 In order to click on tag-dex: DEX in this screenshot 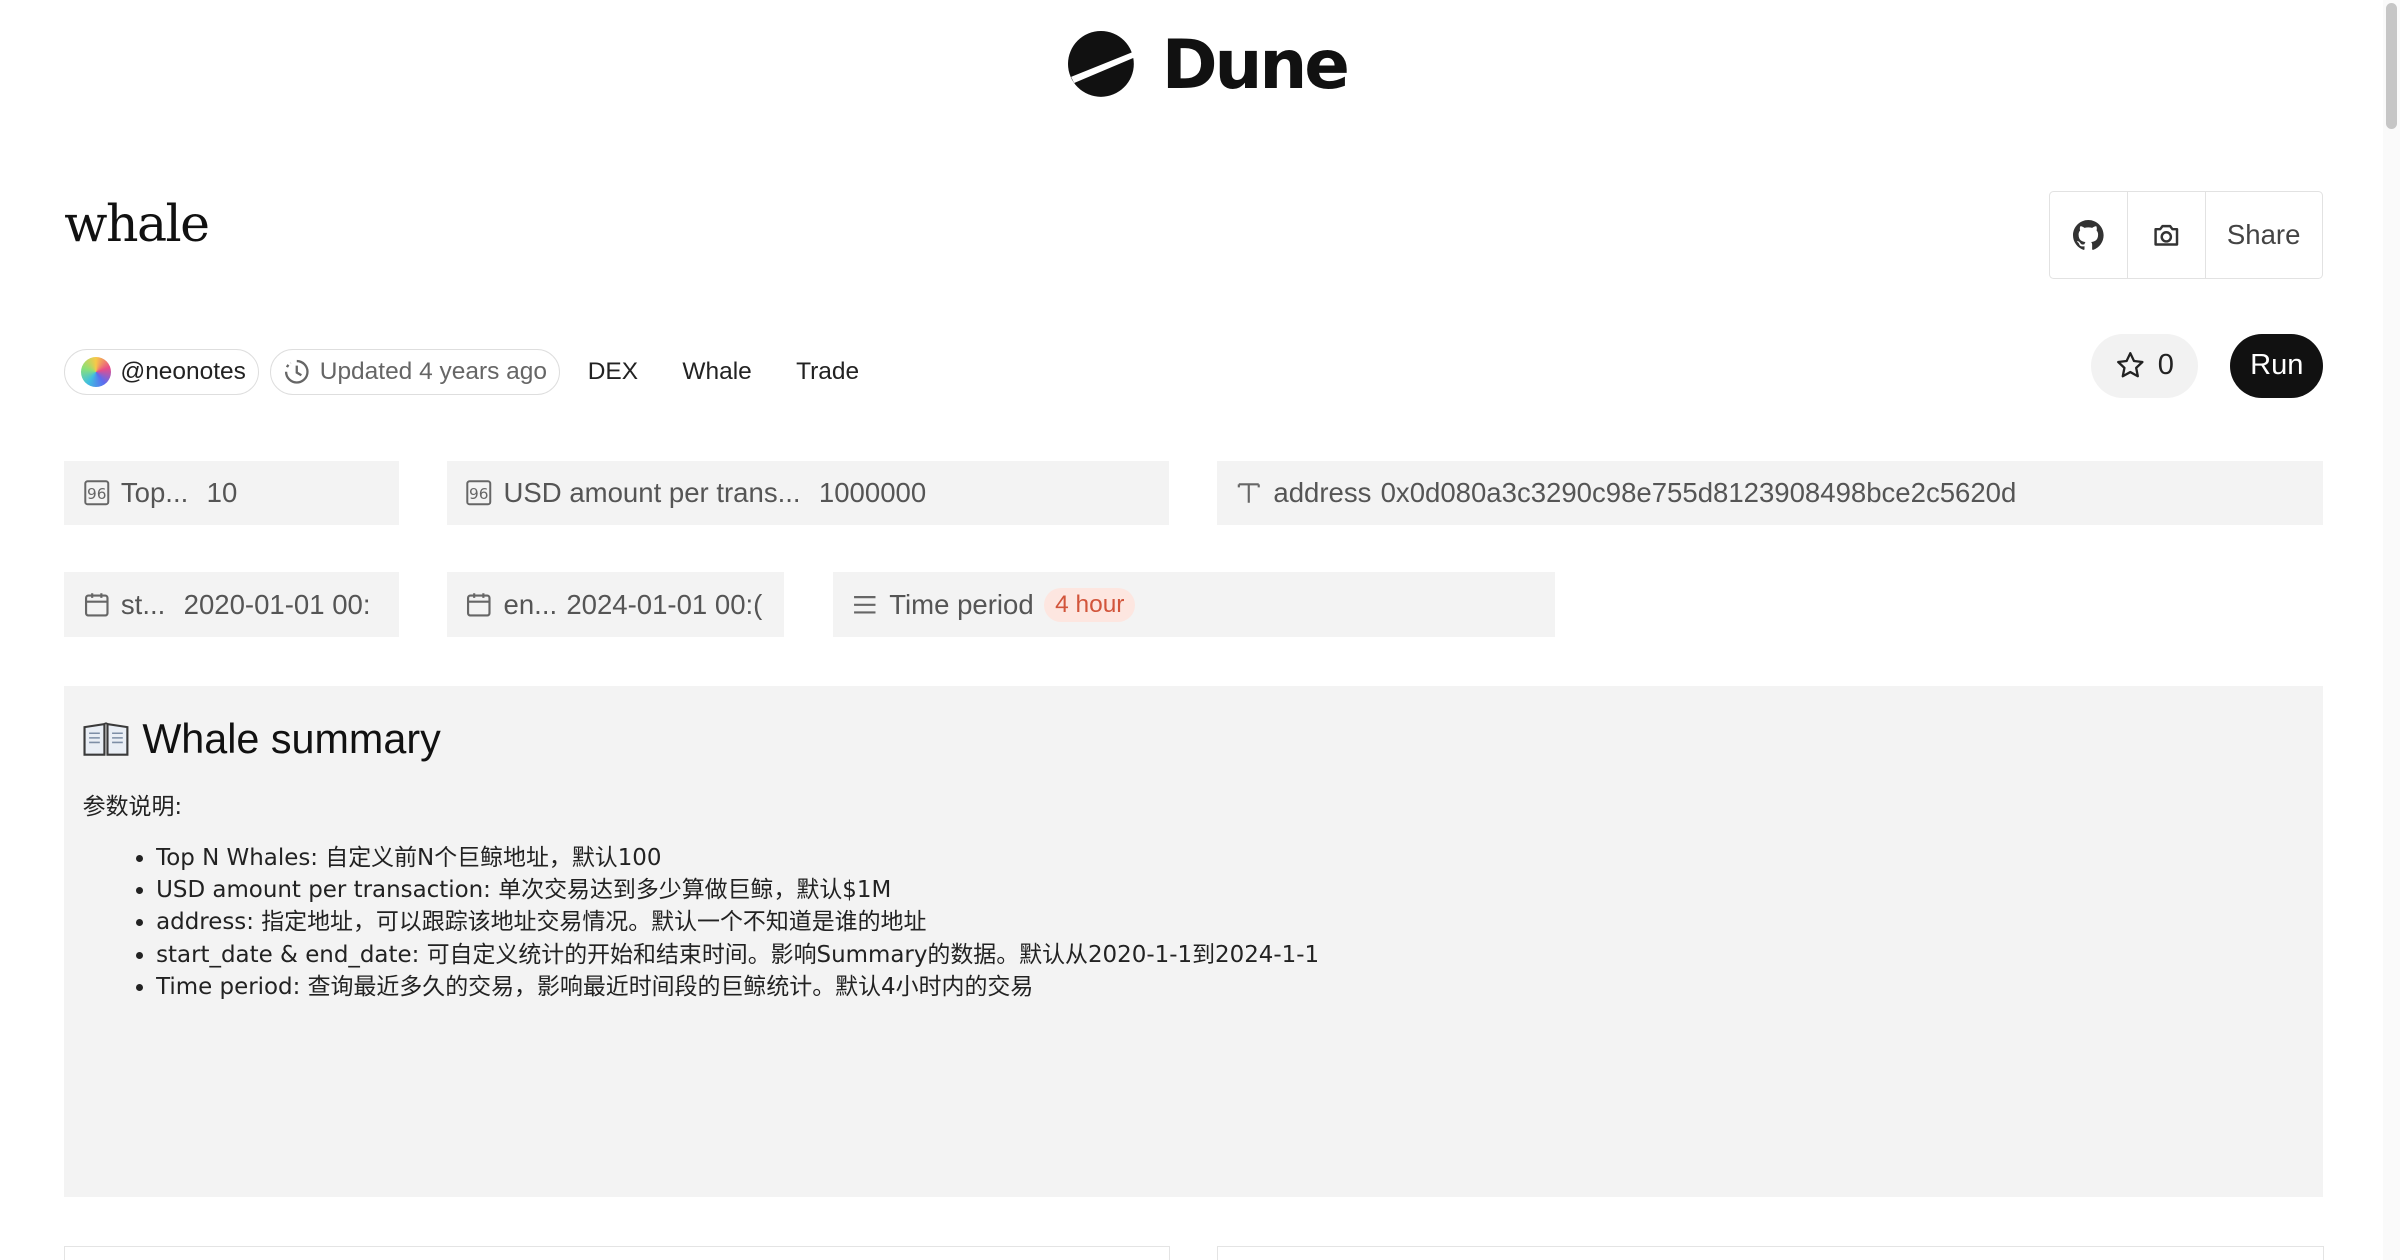, I will do `click(613, 372)`.